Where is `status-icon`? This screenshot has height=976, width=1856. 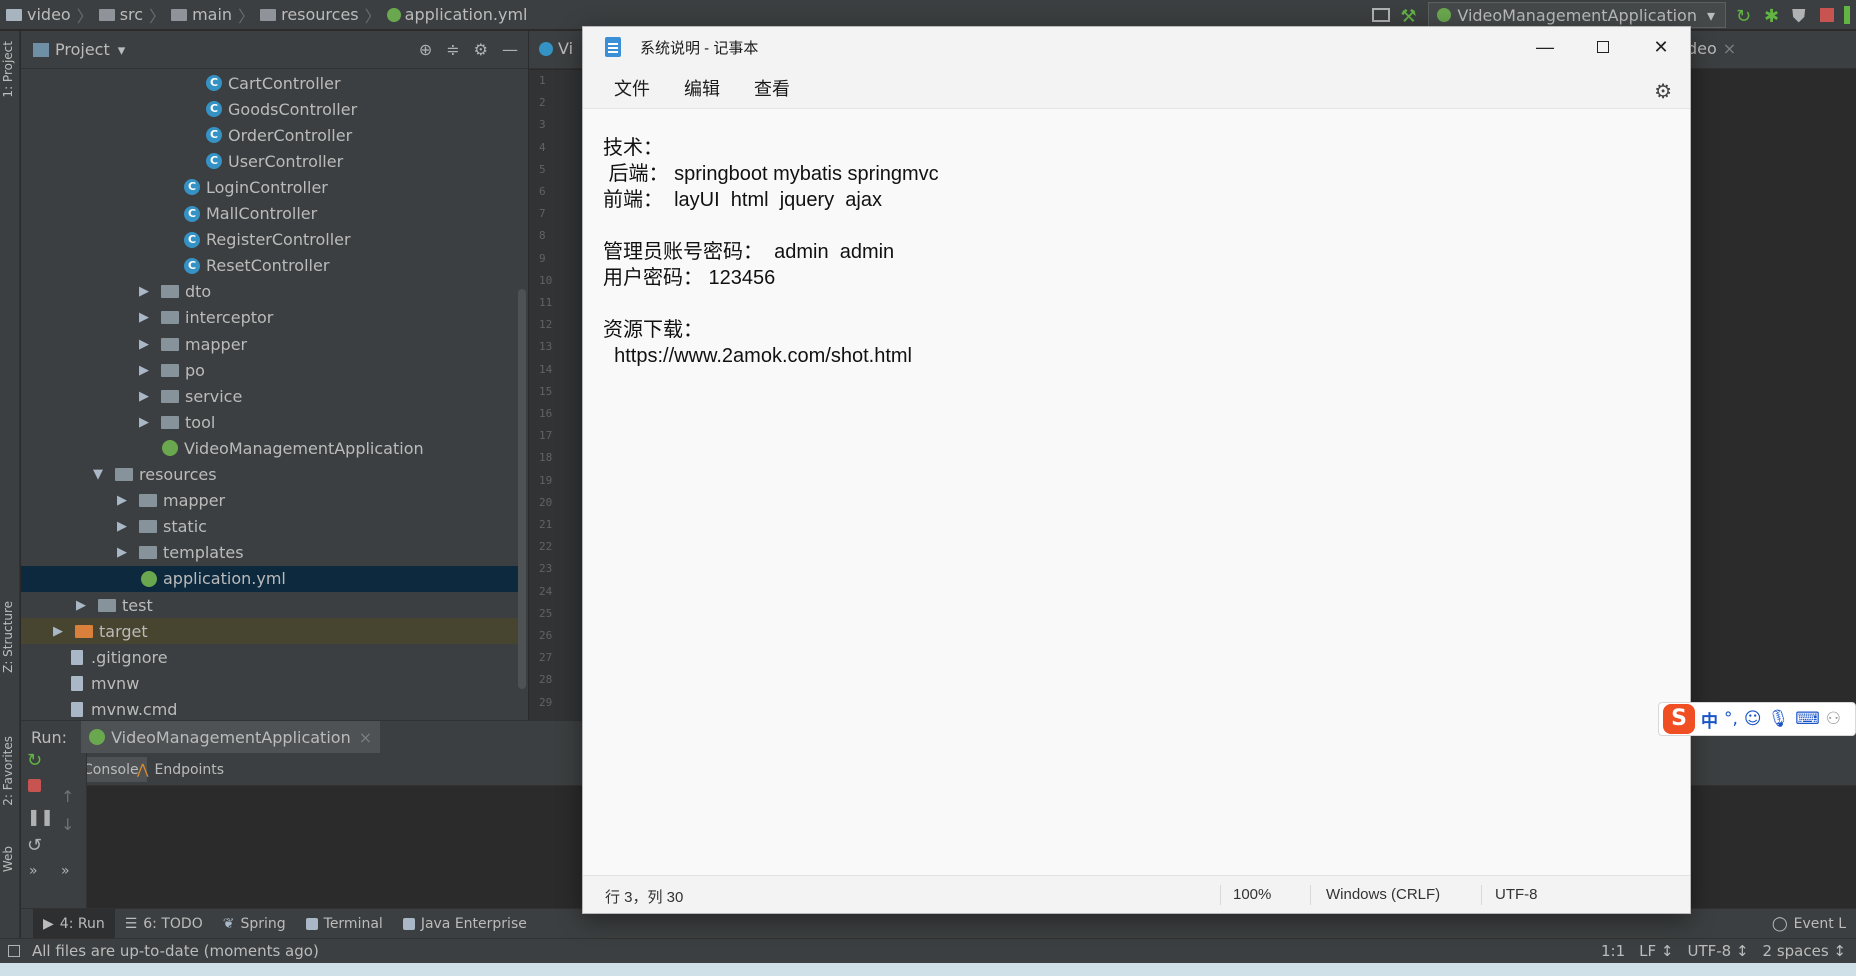
status-icon is located at coordinates (14, 951).